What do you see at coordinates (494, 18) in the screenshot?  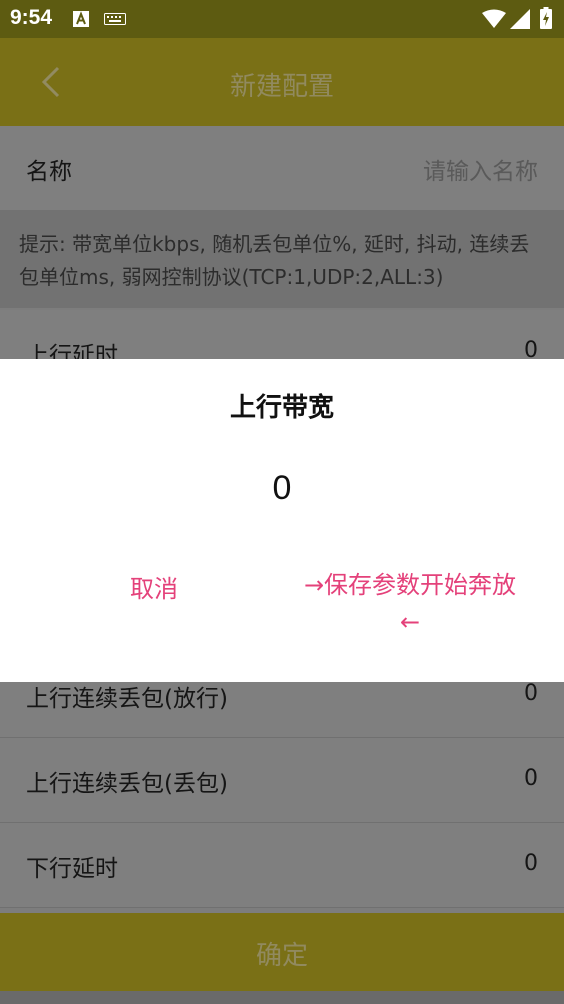 I see `wifi-icon` at bounding box center [494, 18].